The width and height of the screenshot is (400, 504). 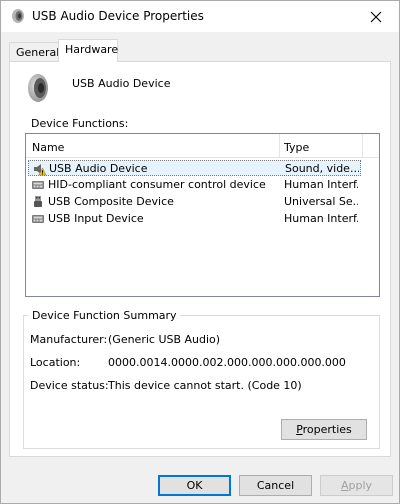 What do you see at coordinates (80, 123) in the screenshot?
I see `device-functions-label: Device Functions:` at bounding box center [80, 123].